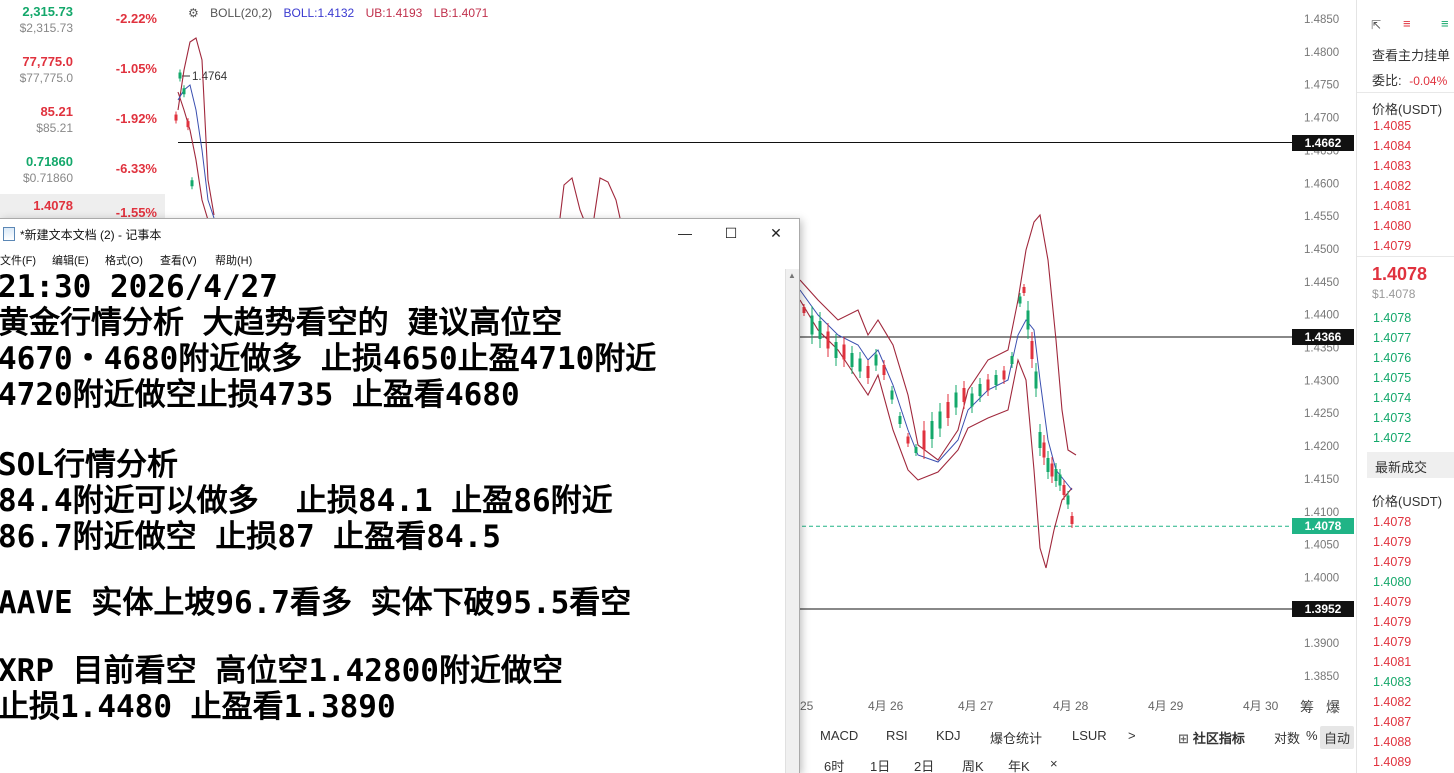 This screenshot has width=1454, height=773. Describe the element at coordinates (1321, 217) in the screenshot. I see `y-tick-label: 1.4550` at that location.